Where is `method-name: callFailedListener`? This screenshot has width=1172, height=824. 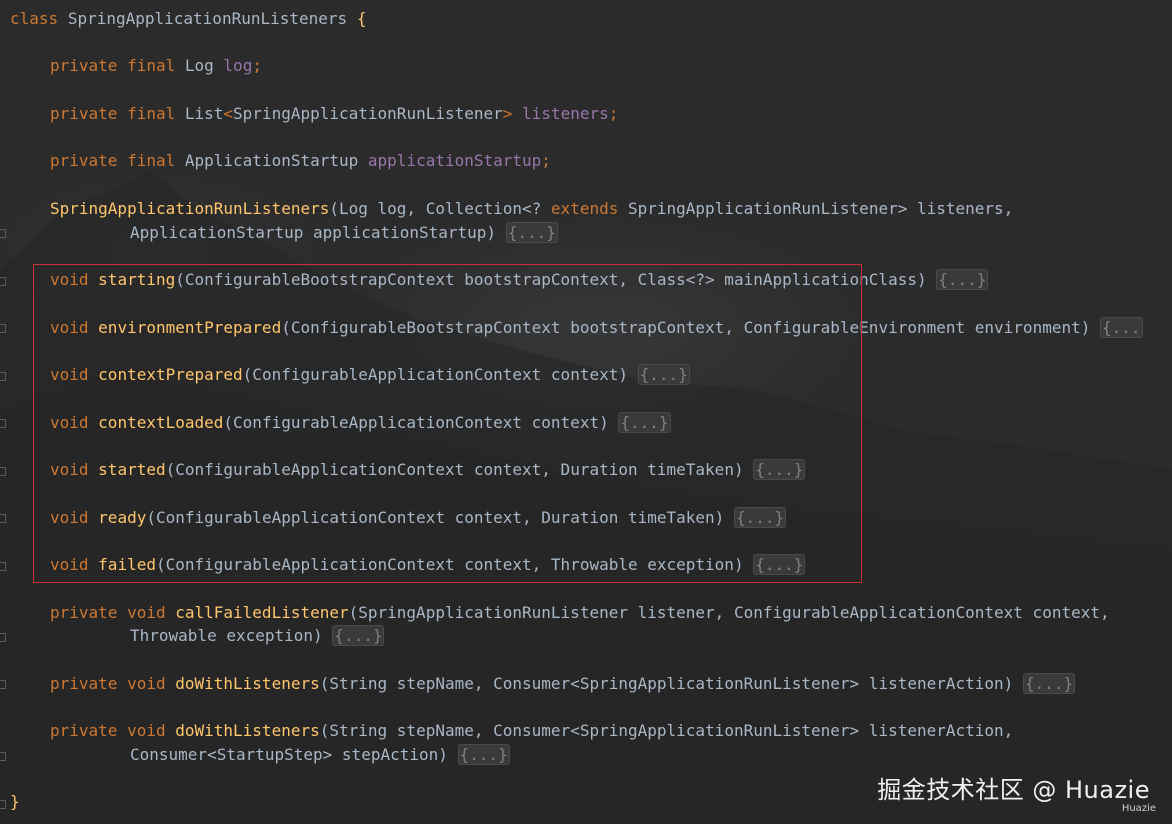 method-name: callFailedListener is located at coordinates (262, 612).